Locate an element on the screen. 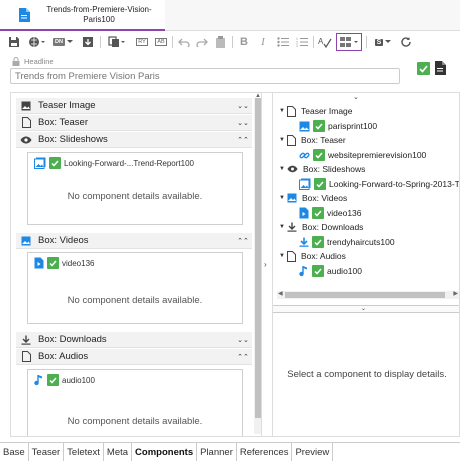  undo-icon is located at coordinates (184, 42).